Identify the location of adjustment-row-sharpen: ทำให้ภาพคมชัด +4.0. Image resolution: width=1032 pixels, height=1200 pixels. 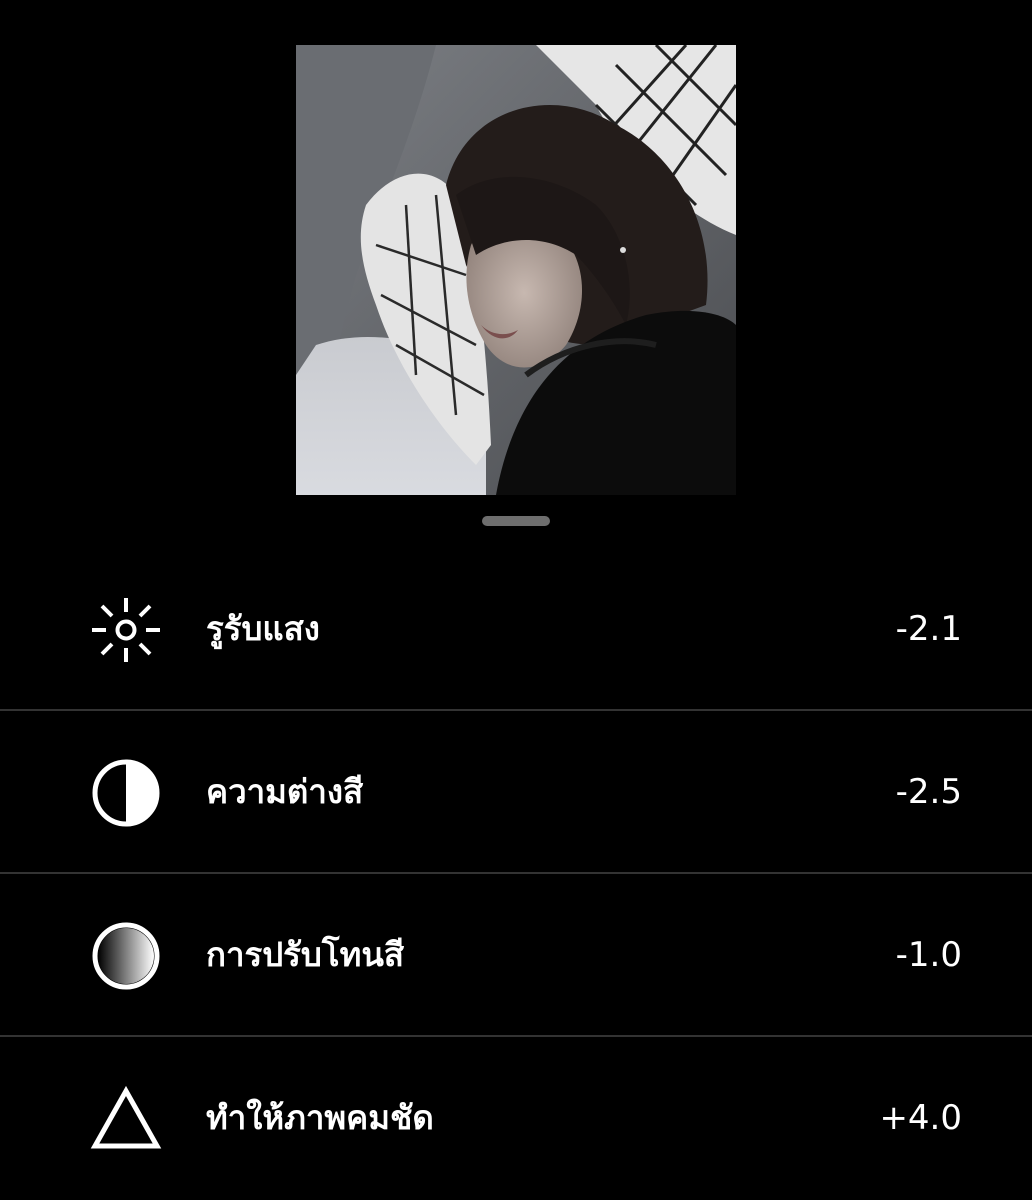
(516, 1117).